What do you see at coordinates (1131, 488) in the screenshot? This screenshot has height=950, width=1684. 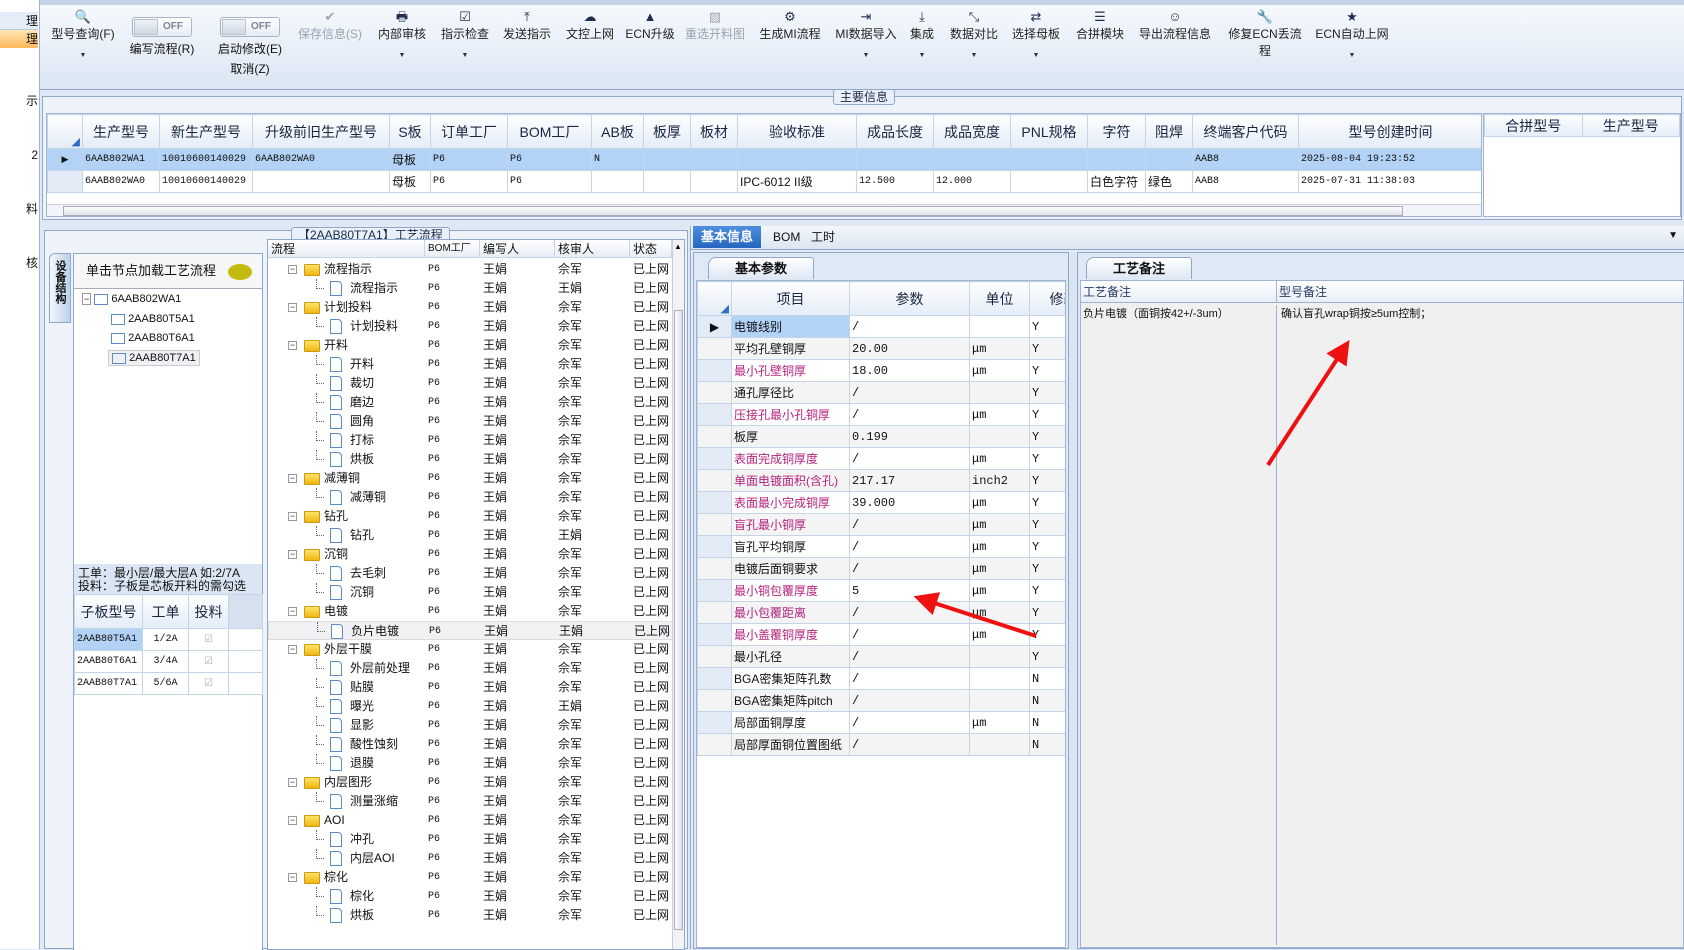 I see `annotation-arrows` at bounding box center [1131, 488].